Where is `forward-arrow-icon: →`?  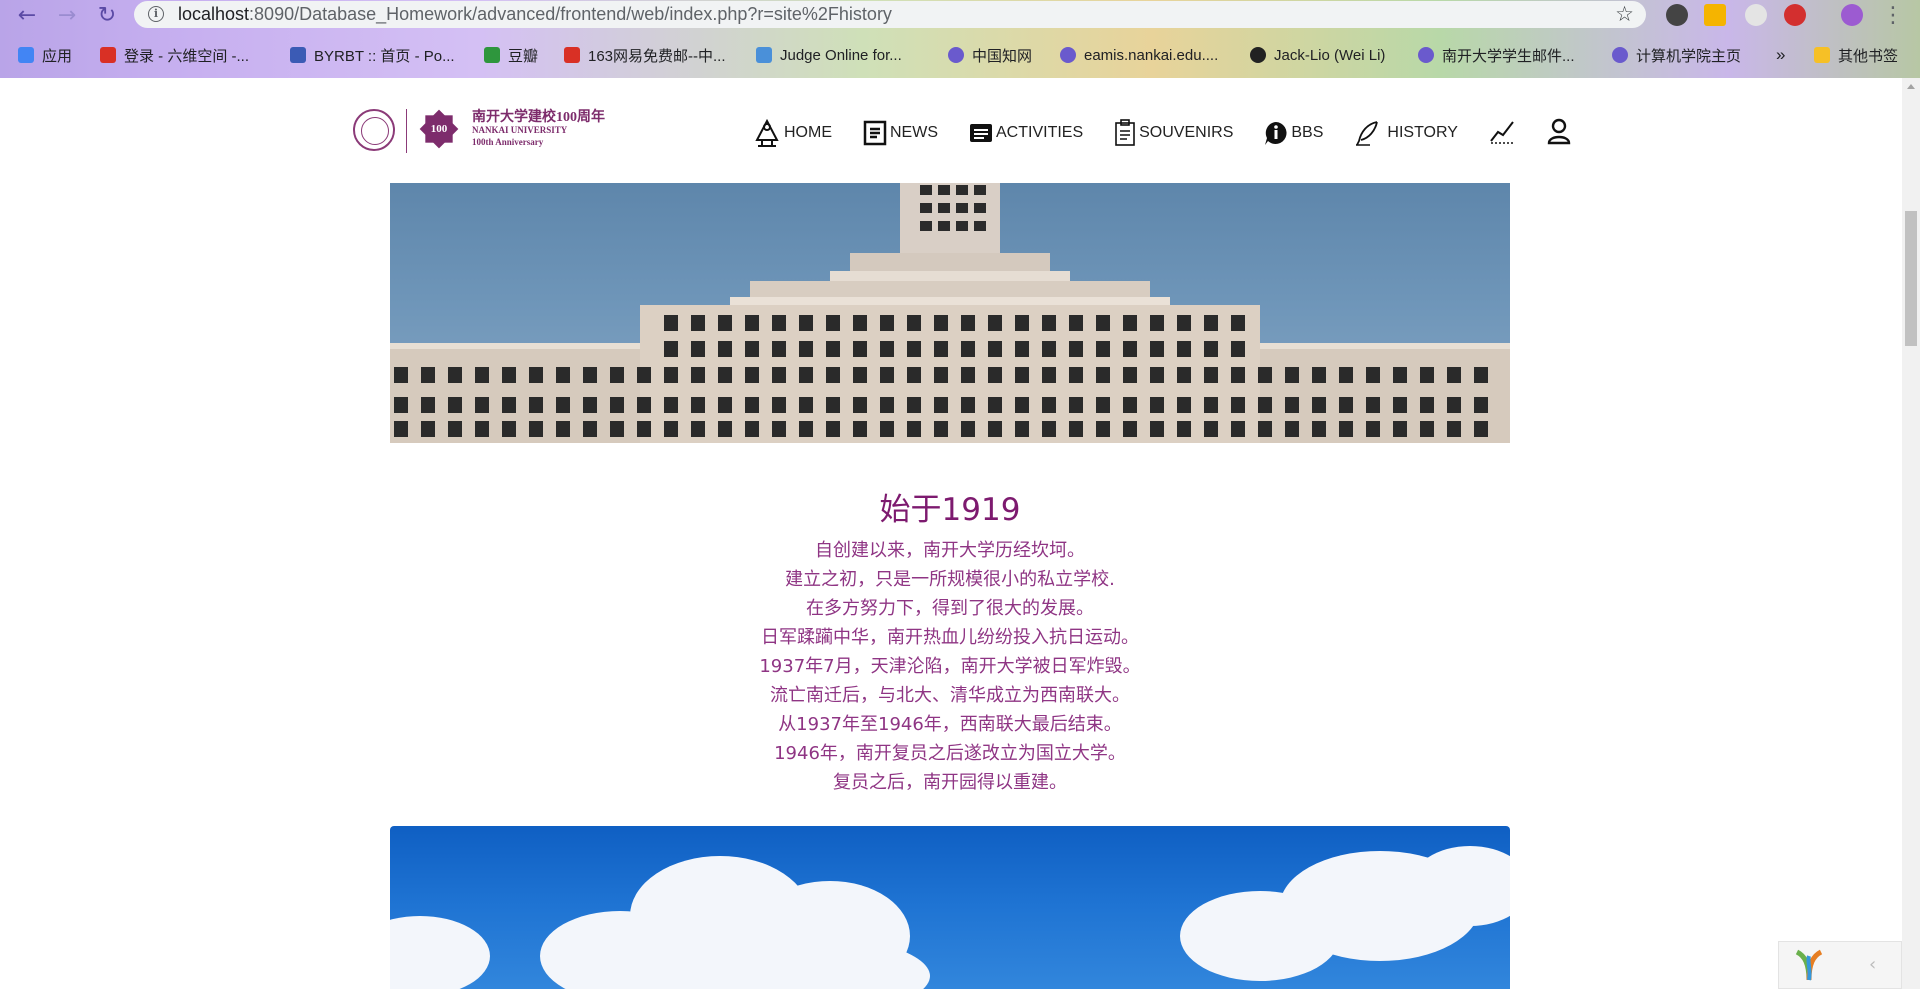
forward-arrow-icon: → is located at coordinates (67, 16).